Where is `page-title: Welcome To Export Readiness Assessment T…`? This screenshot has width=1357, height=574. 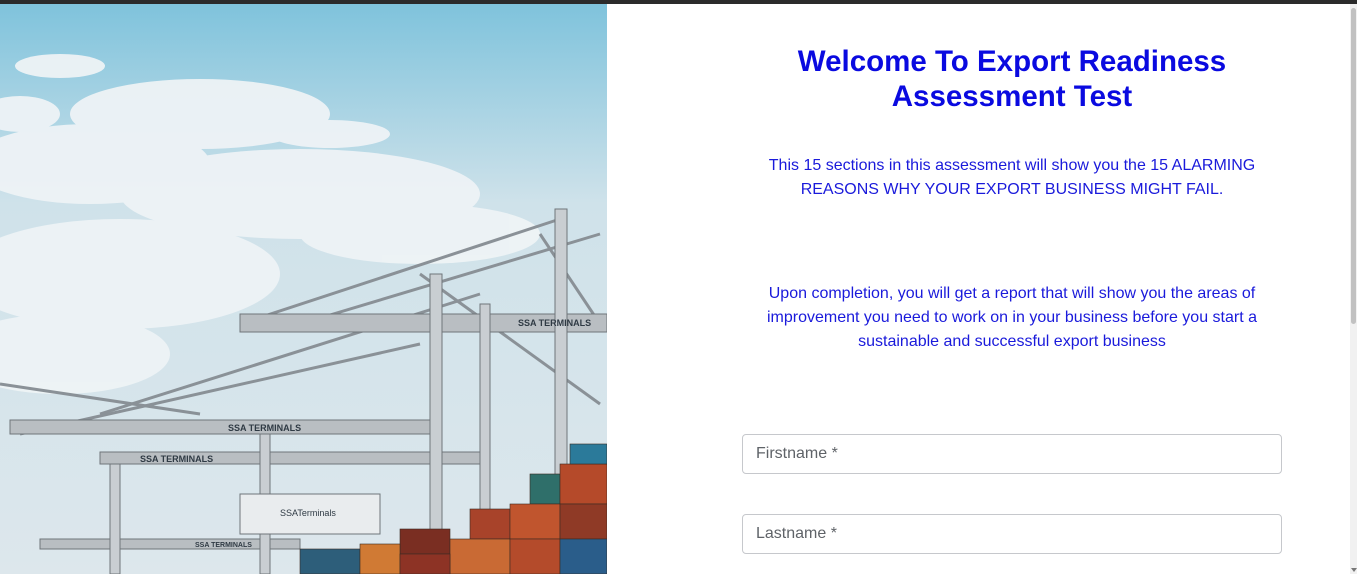
page-title: Welcome To Export Readiness Assessment T… is located at coordinates (1012, 79).